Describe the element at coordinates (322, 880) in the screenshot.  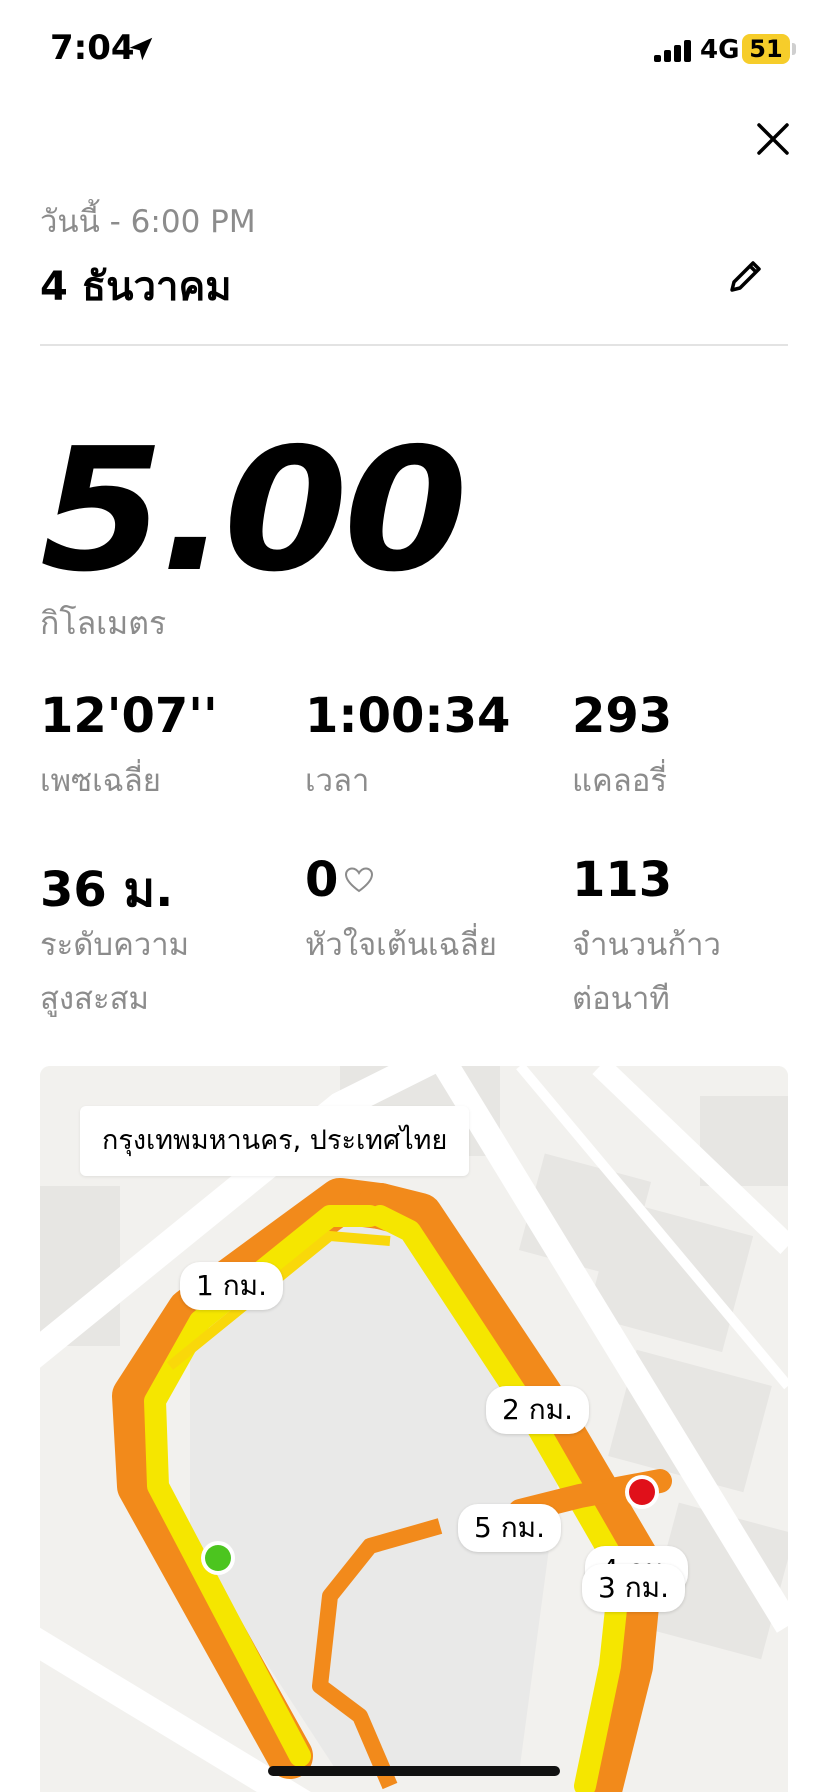
I see `heart-rate-value: 0` at that location.